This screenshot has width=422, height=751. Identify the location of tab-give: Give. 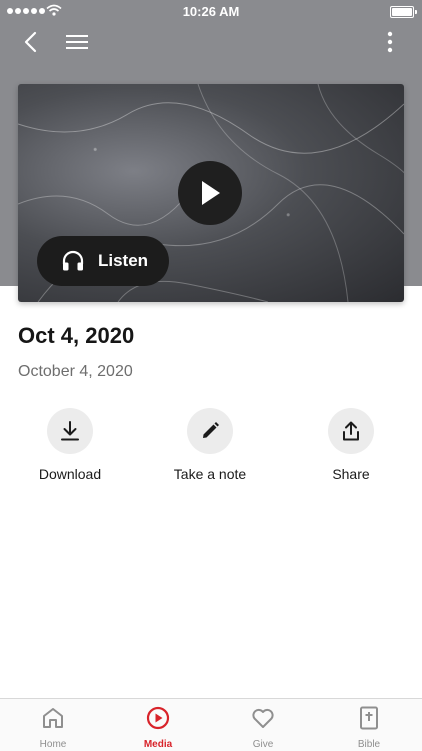
(263, 727).